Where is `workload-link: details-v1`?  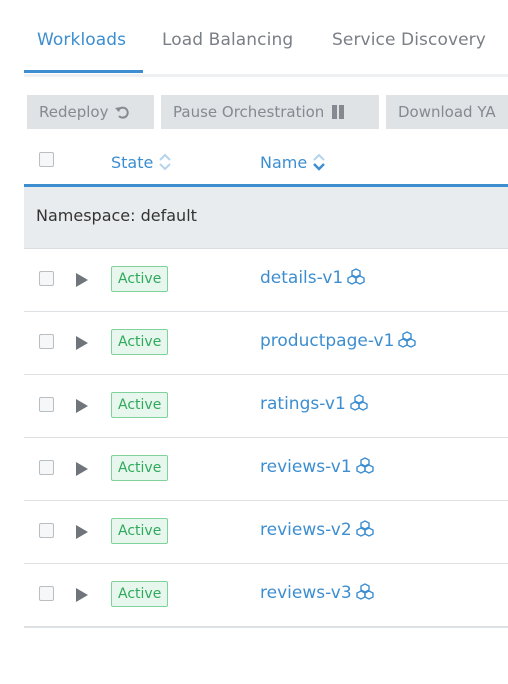
workload-link: details-v1 is located at coordinates (312, 278).